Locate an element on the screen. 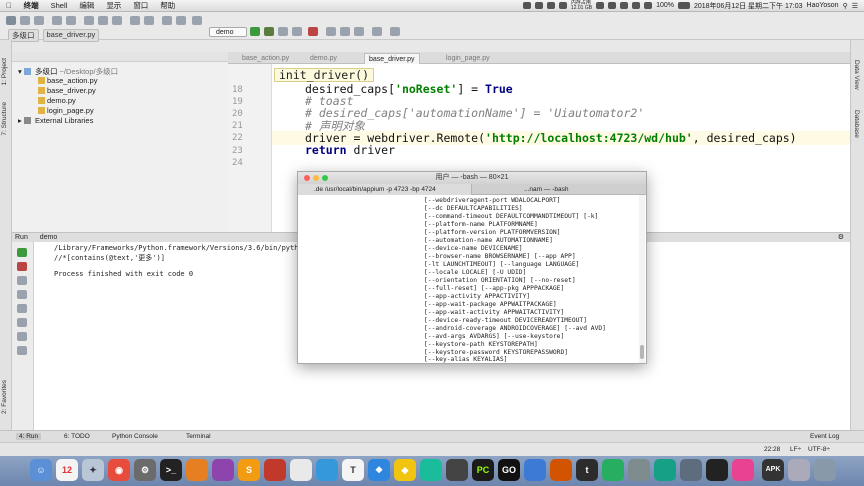  tree-file: base_driver.py is located at coordinates (67, 90).